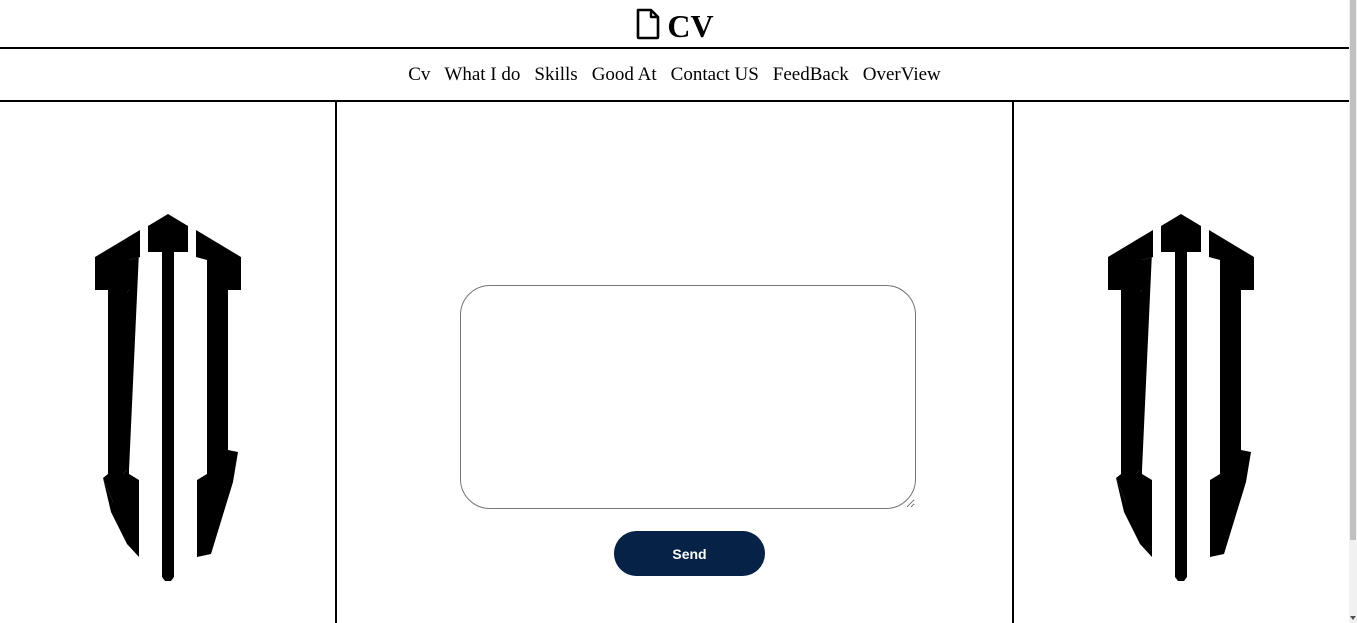  Describe the element at coordinates (715, 75) in the screenshot. I see `nav-link-contact-us: Contact US` at that location.